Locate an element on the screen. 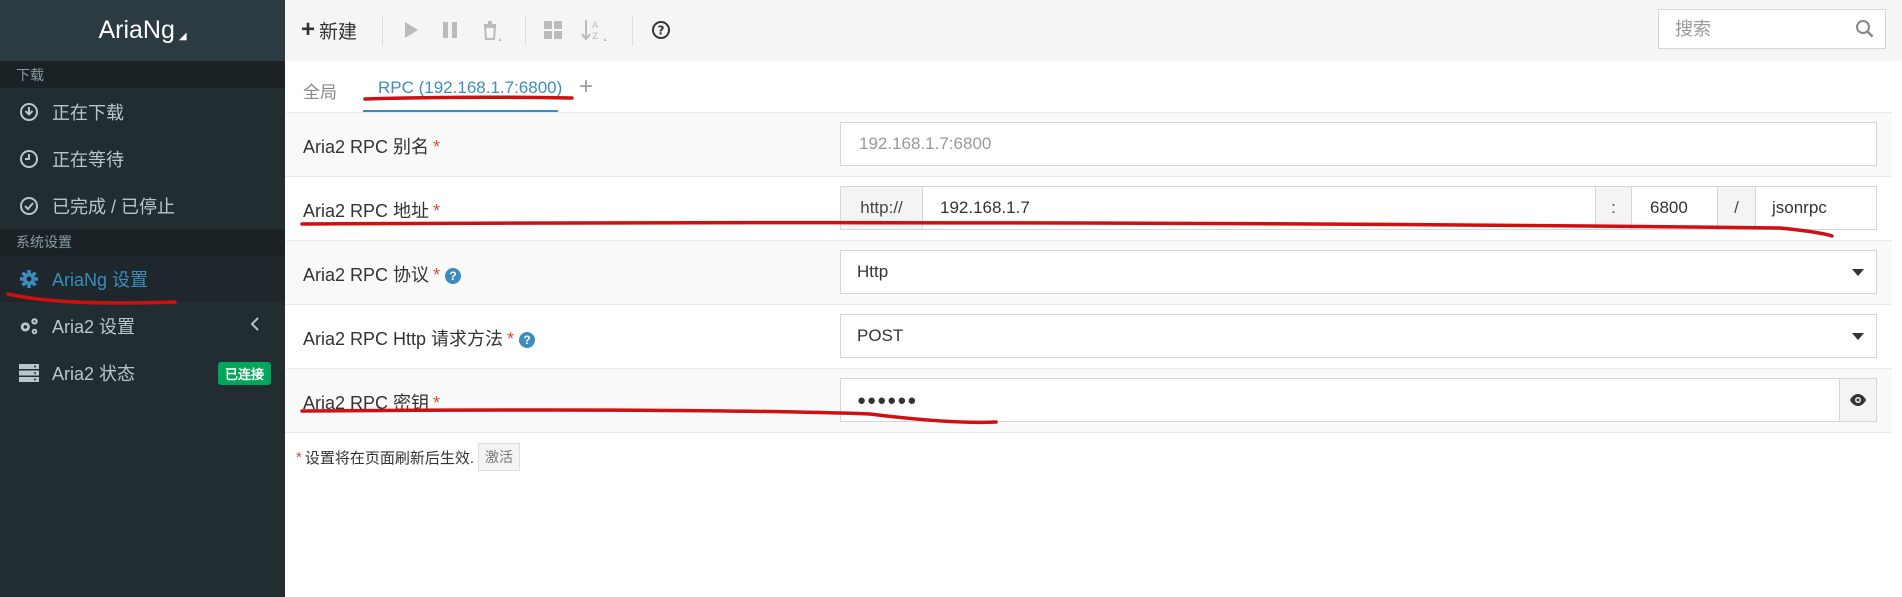 The width and height of the screenshot is (1902, 597). sidebar-item-label: Aria2 设置 is located at coordinates (94, 326).